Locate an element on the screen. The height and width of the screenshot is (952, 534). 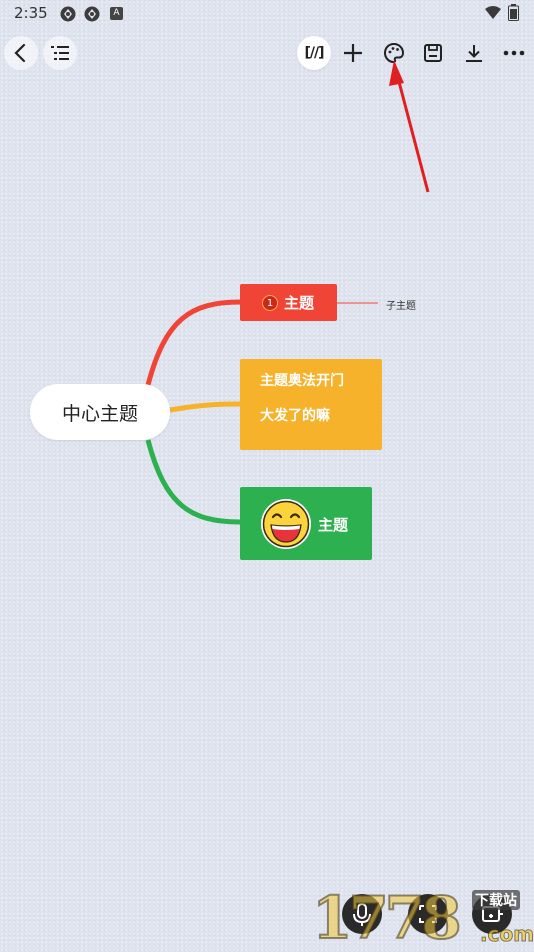
laughing-emoji-icon is located at coordinates (286, 524).